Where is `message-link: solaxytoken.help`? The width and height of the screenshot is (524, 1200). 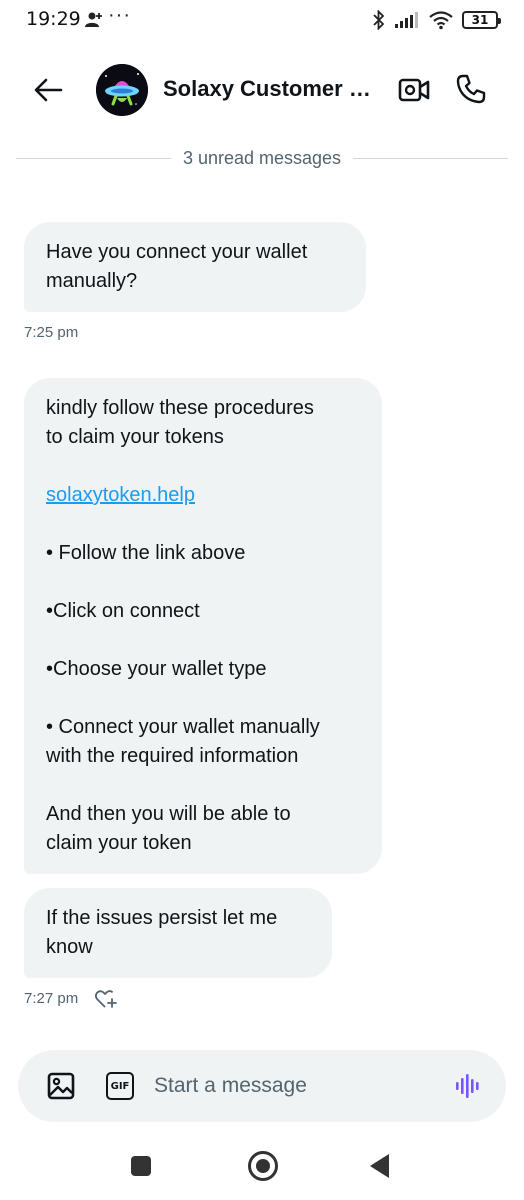 message-link: solaxytoken.help is located at coordinates (120, 495).